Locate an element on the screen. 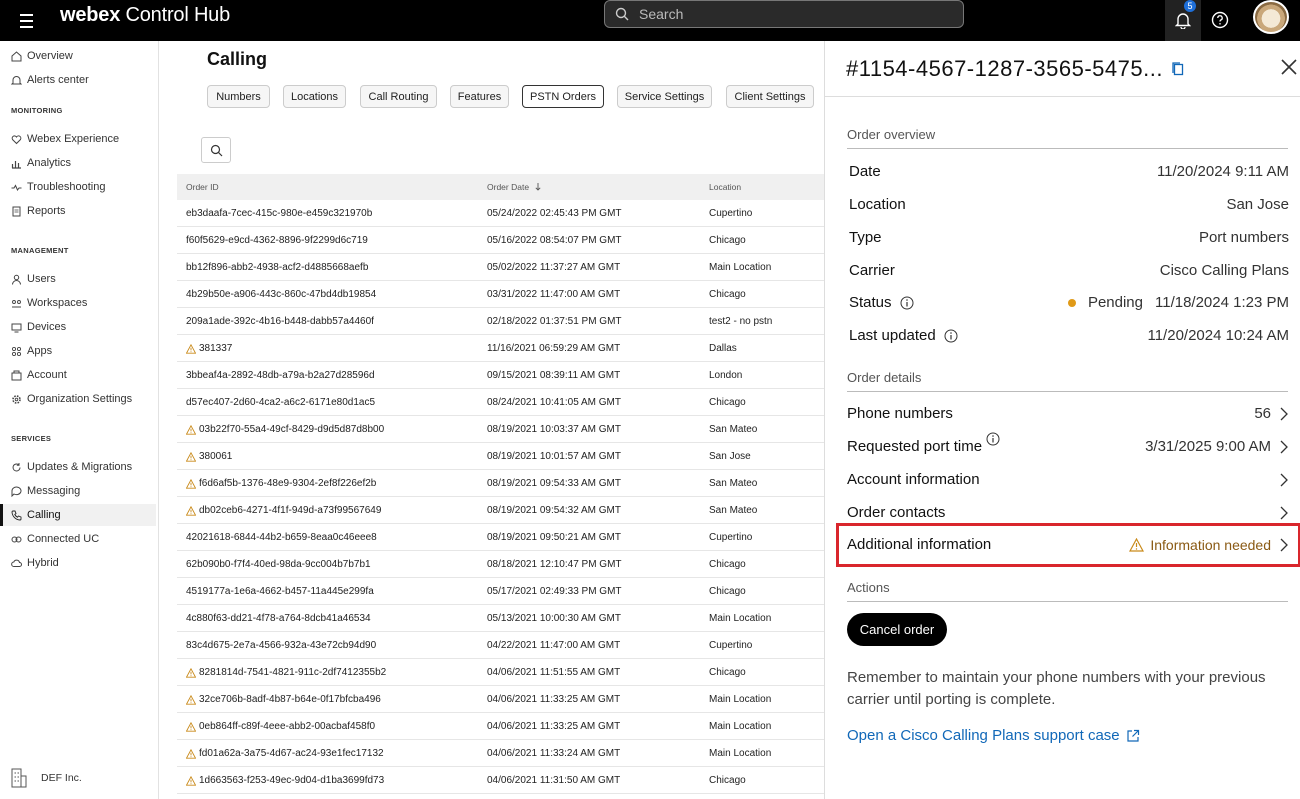  sidebar-item-organization-settings: Organization Settings is located at coordinates (78, 399).